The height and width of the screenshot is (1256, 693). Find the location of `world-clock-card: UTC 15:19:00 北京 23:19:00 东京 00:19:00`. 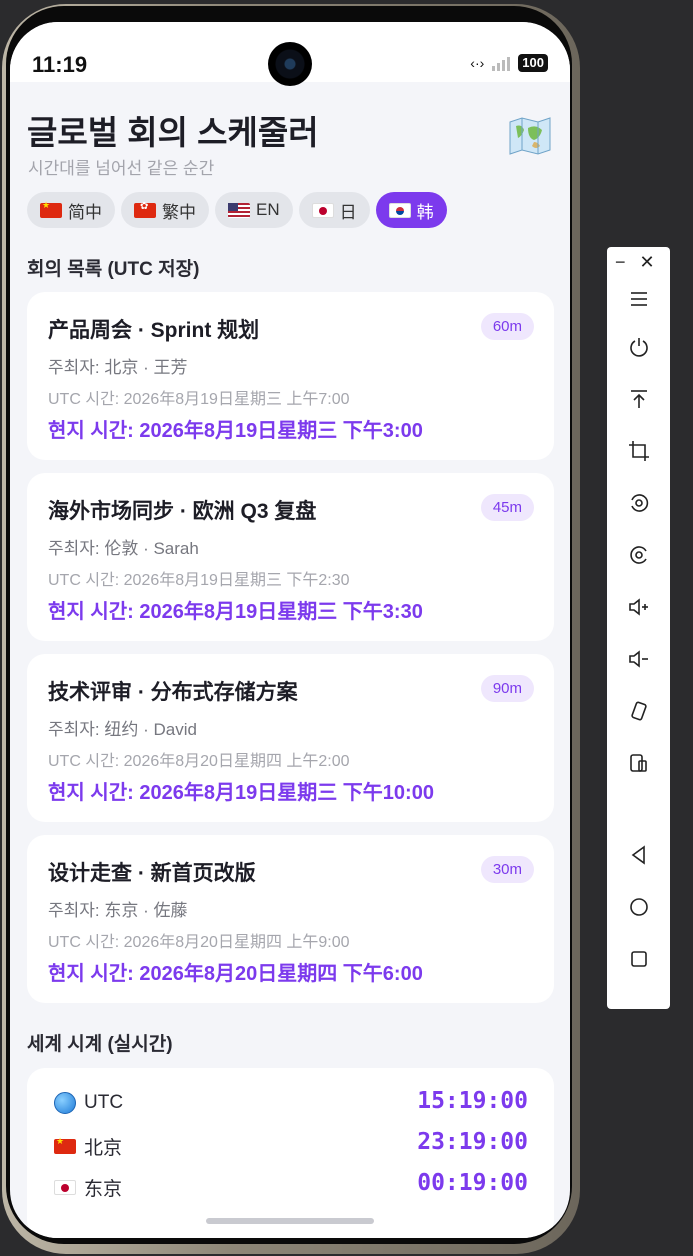

world-clock-card: UTC 15:19:00 北京 23:19:00 东京 00:19:00 is located at coordinates (290, 1153).